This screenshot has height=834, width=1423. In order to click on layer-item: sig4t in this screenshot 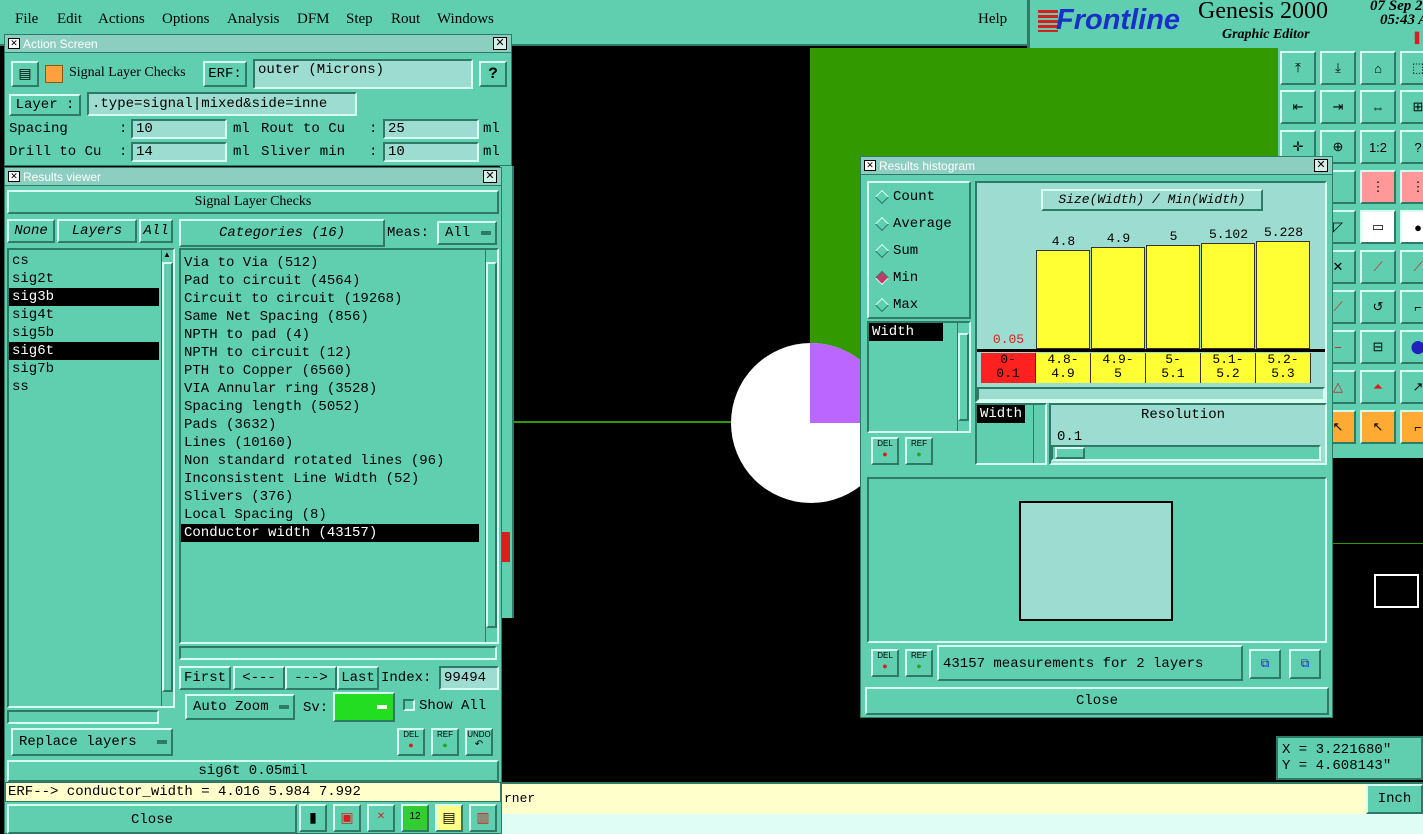, I will do `click(84, 315)`.